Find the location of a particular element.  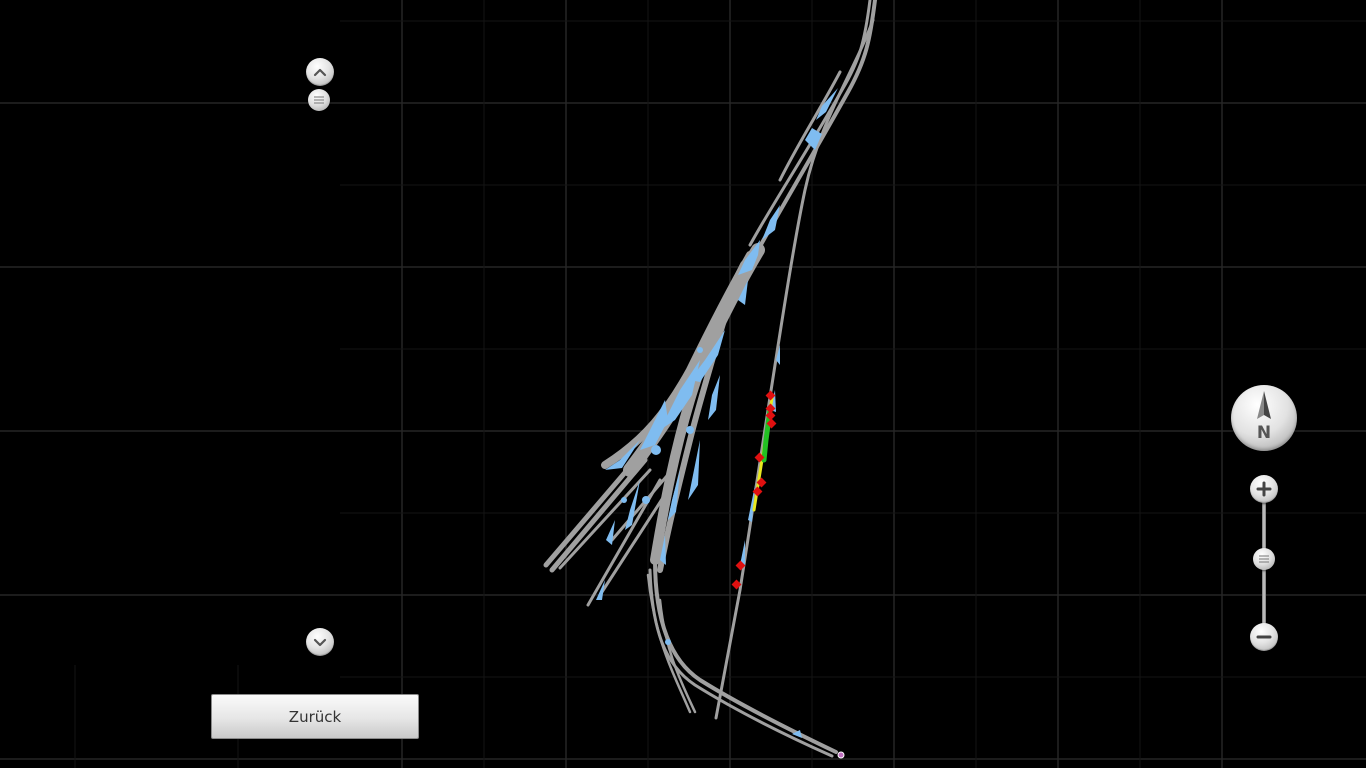

plus-icon is located at coordinates (1264, 489).